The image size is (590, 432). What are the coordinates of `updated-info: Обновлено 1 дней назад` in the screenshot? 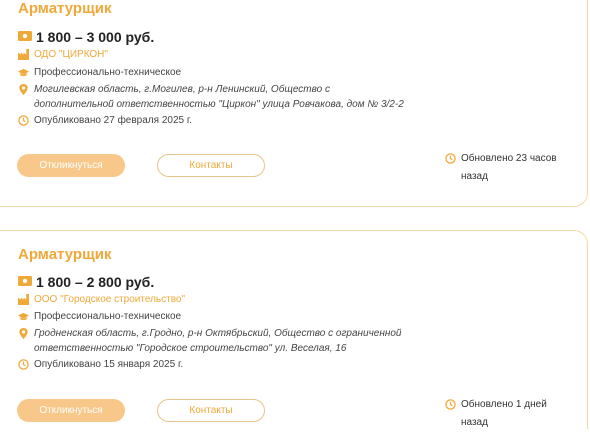 It's located at (503, 414).